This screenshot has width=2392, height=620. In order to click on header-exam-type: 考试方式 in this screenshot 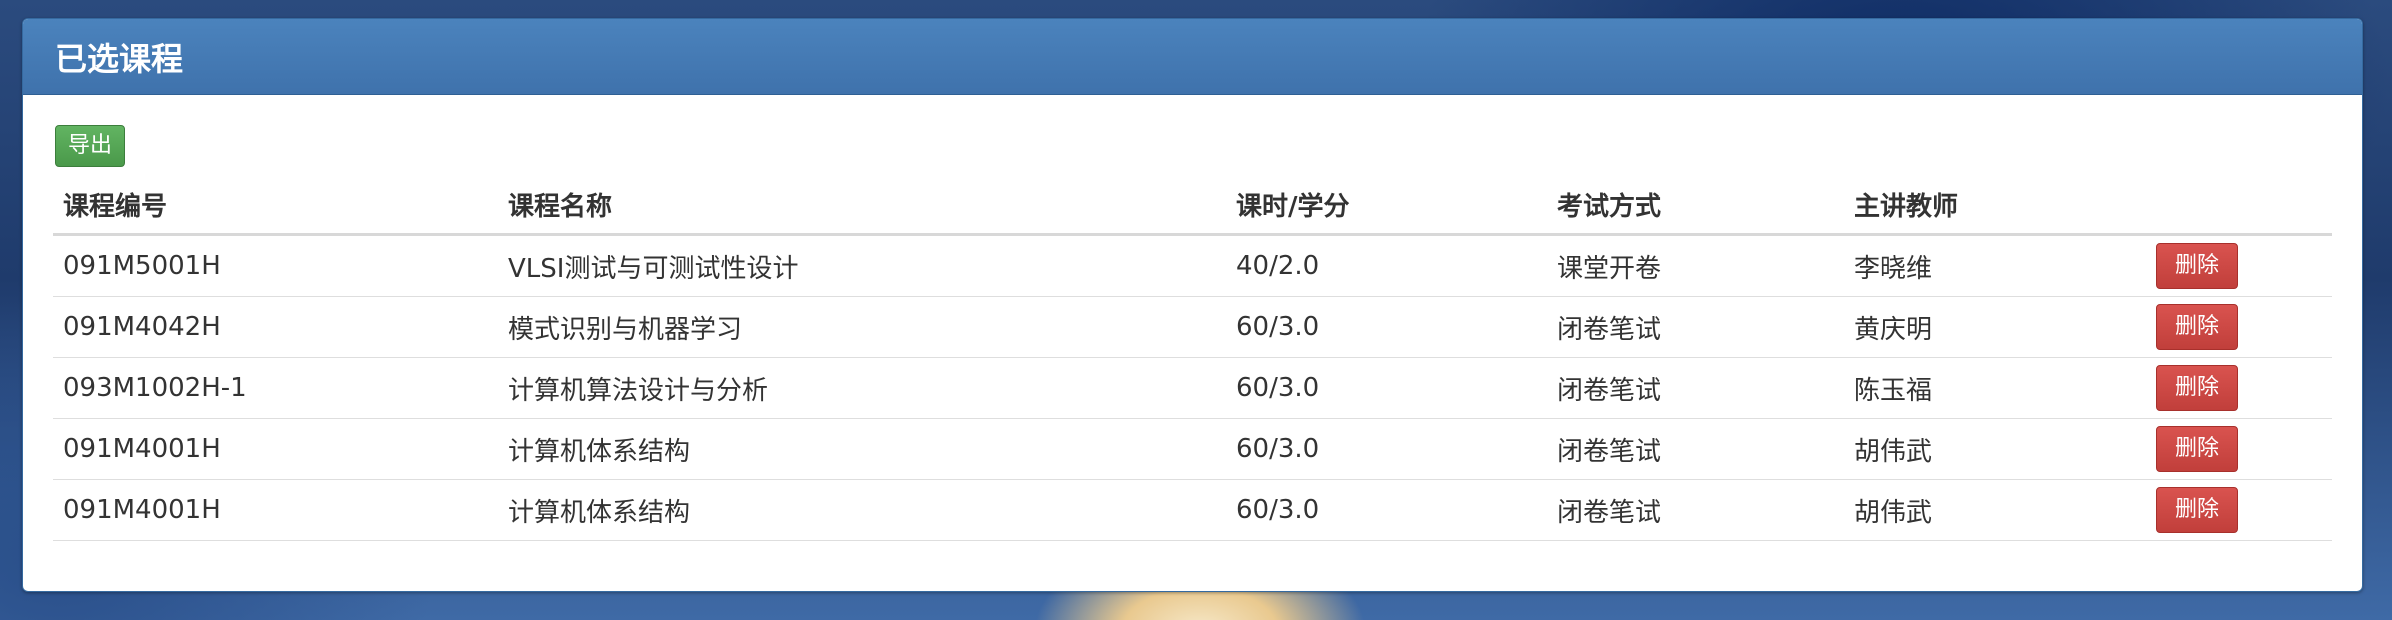, I will do `click(1695, 205)`.